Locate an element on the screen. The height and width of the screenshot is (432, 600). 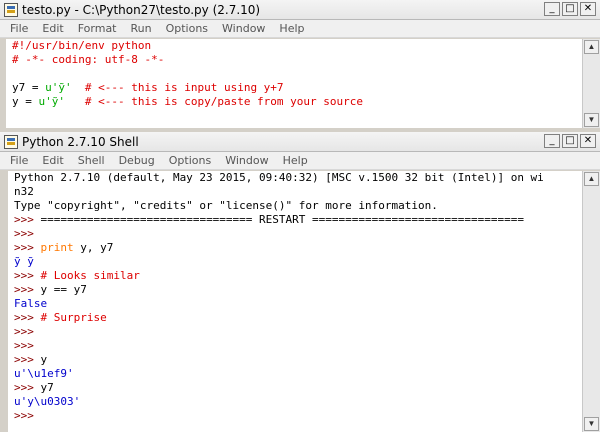
code-line: # -*- coding: utf-8 -*- is located at coordinates (297, 60).